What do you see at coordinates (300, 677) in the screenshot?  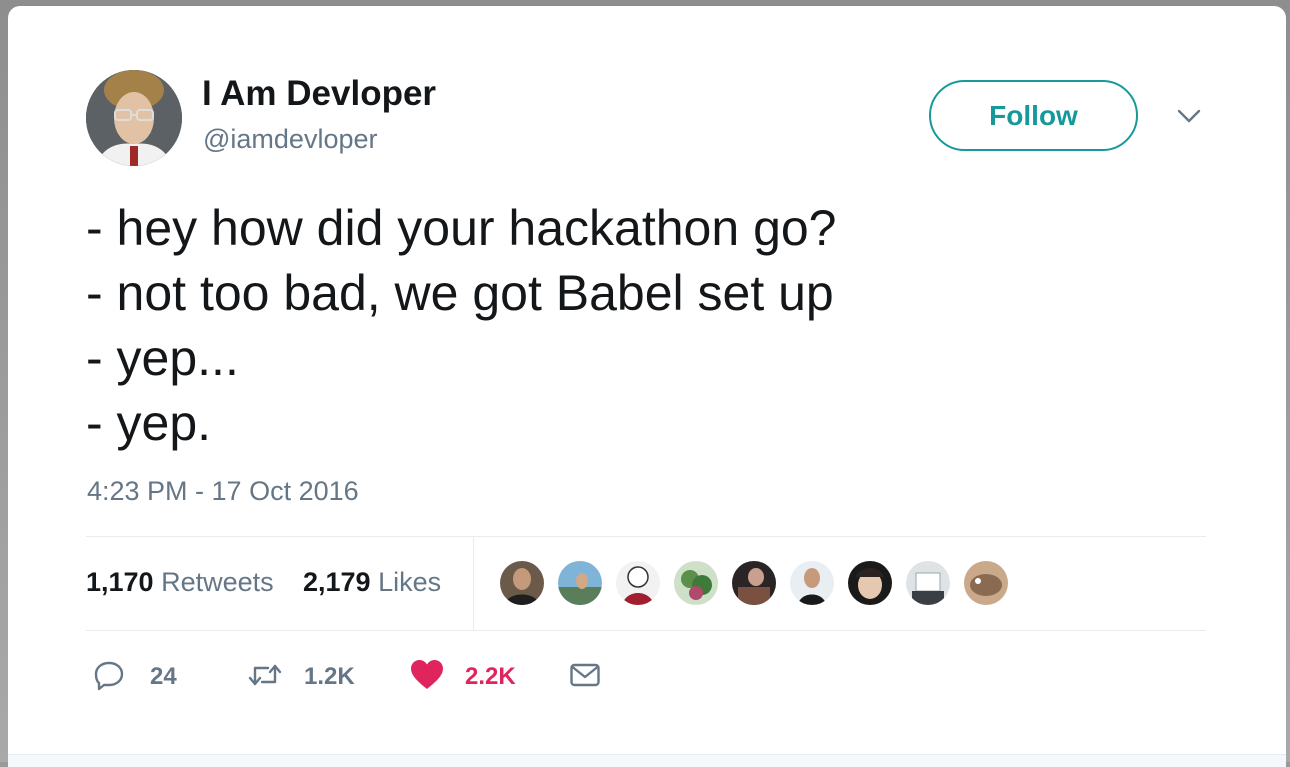 I see `retweet-action: 1.2K` at bounding box center [300, 677].